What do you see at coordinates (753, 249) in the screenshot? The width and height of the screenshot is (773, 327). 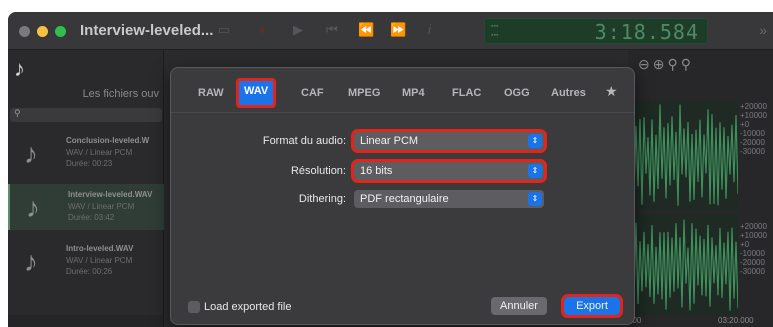 I see `amplitude-scale-bottom: +20000 +10000 +0 -10000 -20000 -30000` at bounding box center [753, 249].